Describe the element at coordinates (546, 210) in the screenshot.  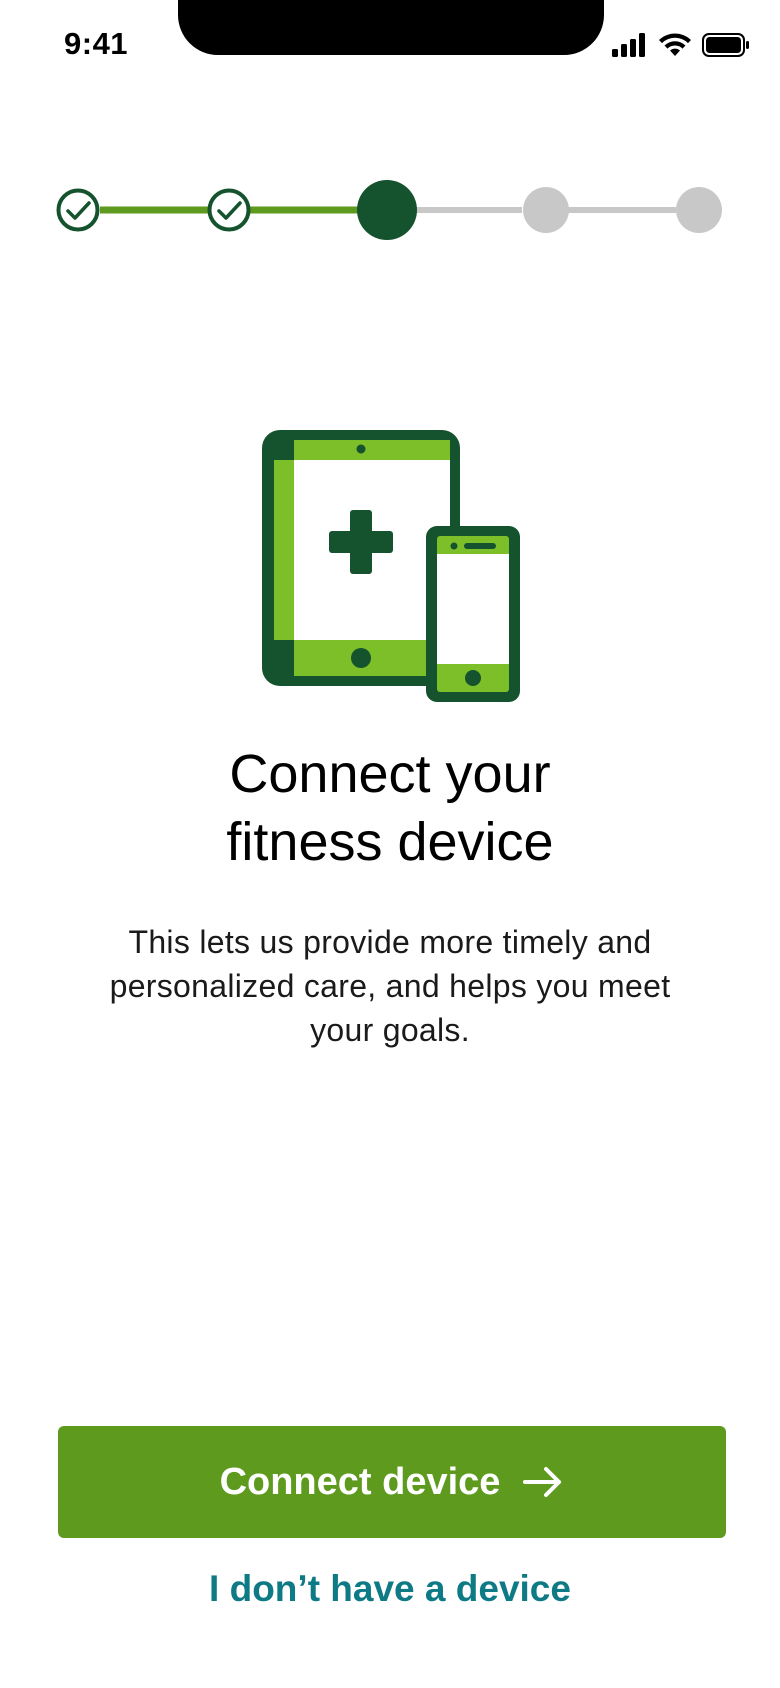
I see `stepper-step-4-upcoming` at that location.